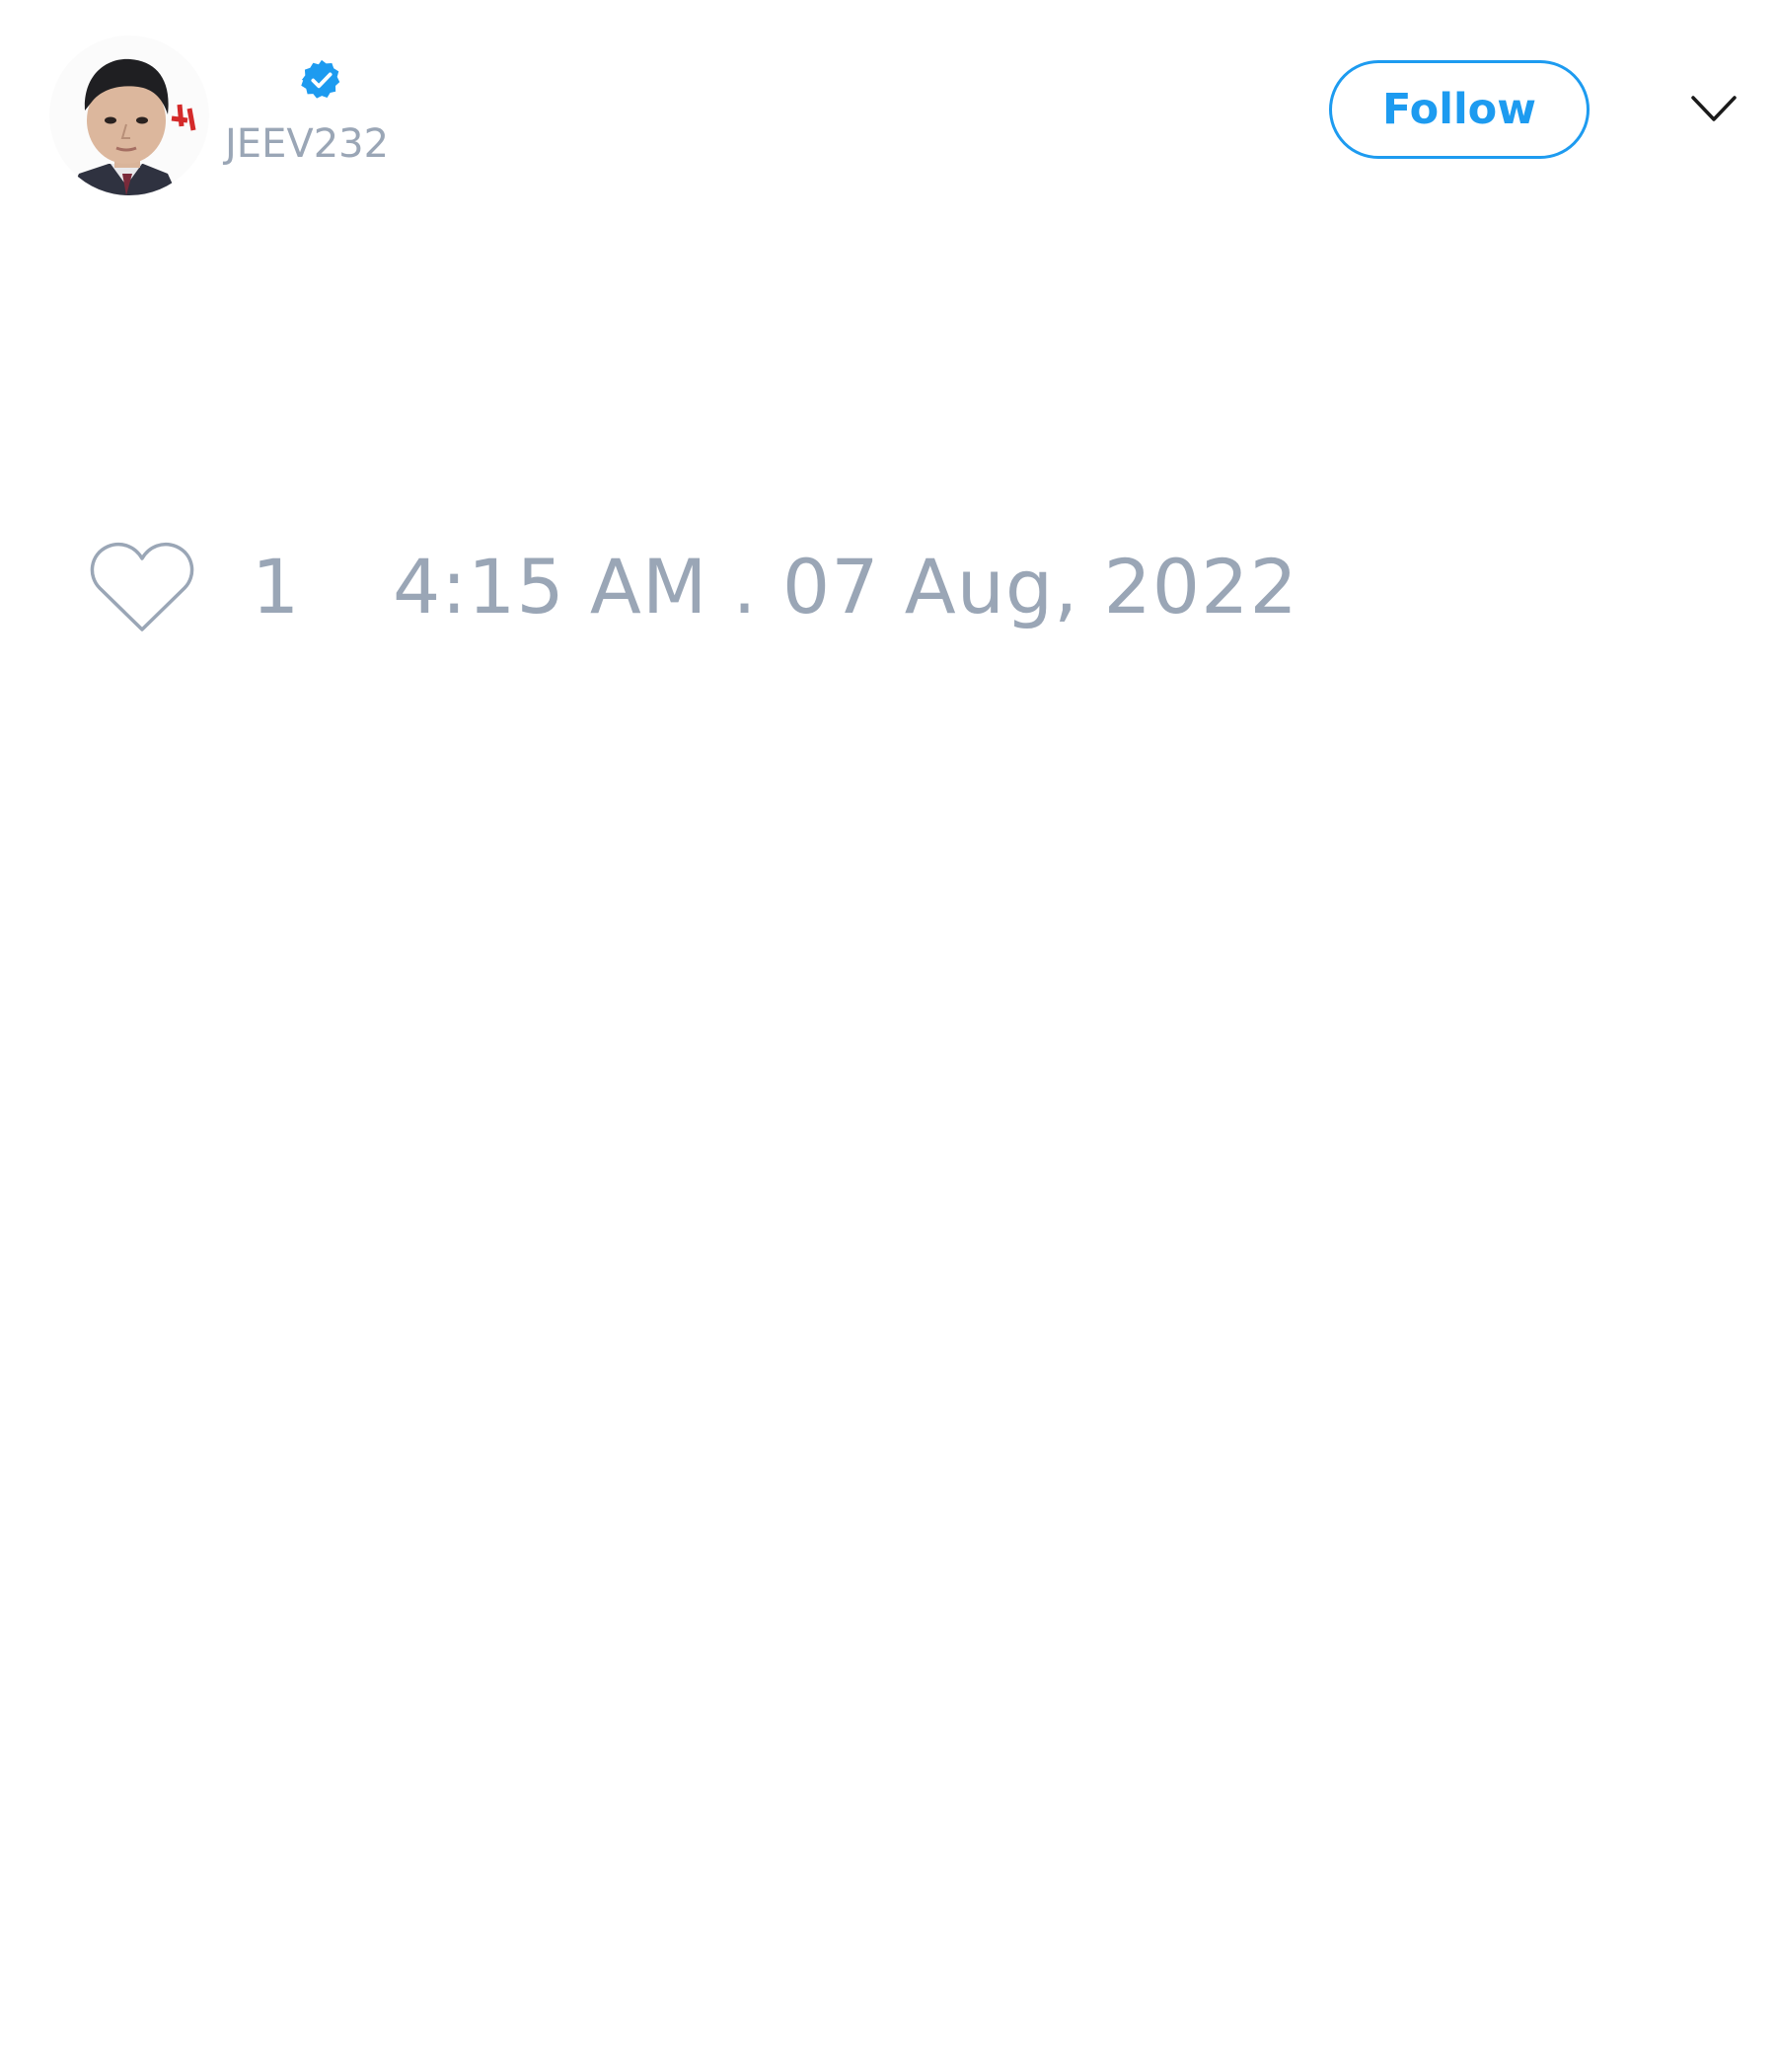 This screenshot has height=2072, width=1776. Describe the element at coordinates (846, 588) in the screenshot. I see `tweet-timestamp: 4:15 AM . 07 Aug, 2022` at that location.